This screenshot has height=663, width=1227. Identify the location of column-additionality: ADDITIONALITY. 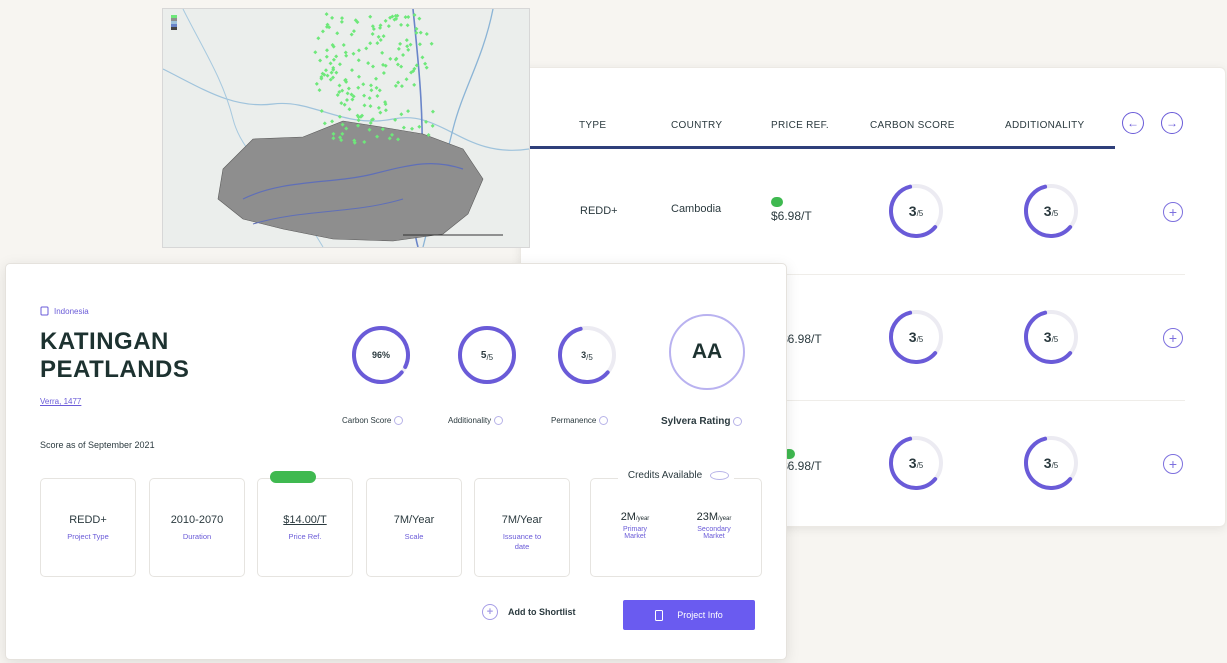
(1044, 125).